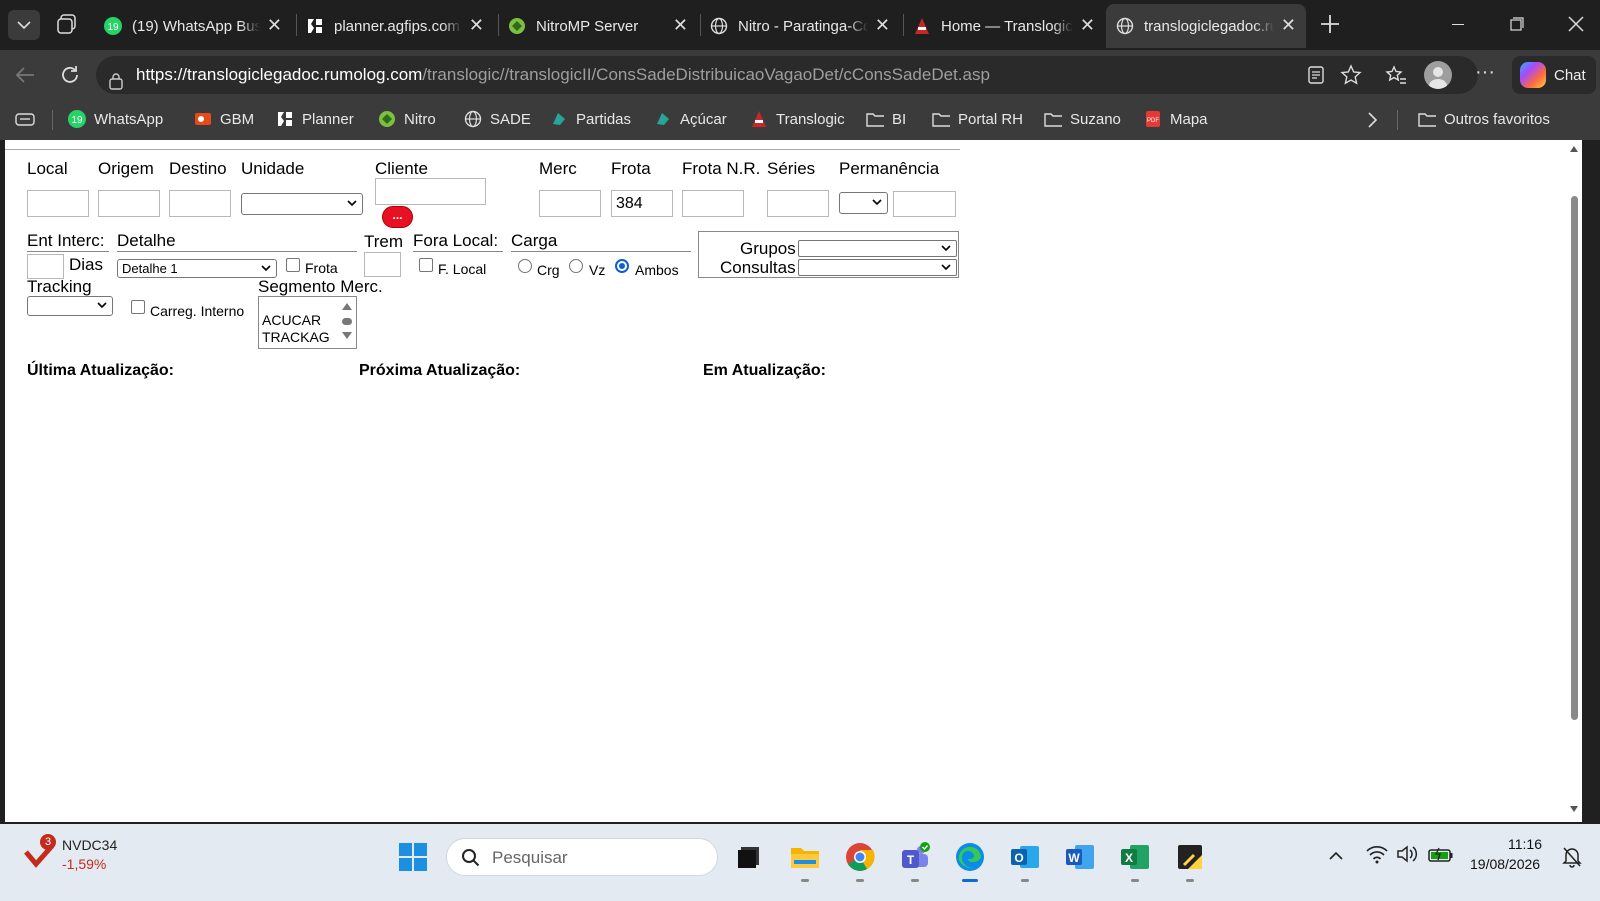 The width and height of the screenshot is (1600, 901). Describe the element at coordinates (302, 204) in the screenshot. I see `unidade-select` at that location.